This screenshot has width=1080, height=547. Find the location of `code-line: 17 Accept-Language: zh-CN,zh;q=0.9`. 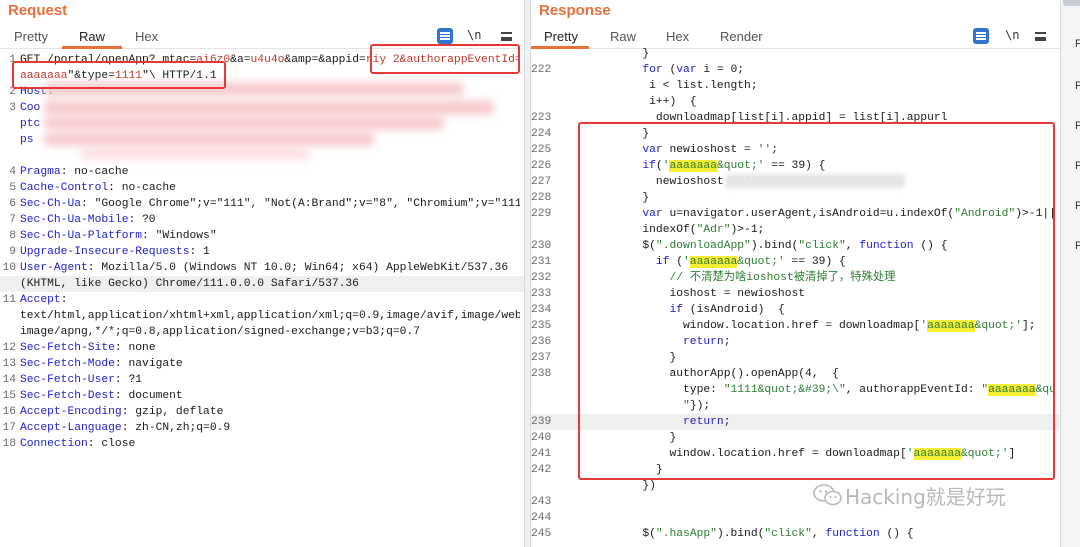

code-line: 17 Accept-Language: zh-CN,zh;q=0.9 is located at coordinates (262, 428).